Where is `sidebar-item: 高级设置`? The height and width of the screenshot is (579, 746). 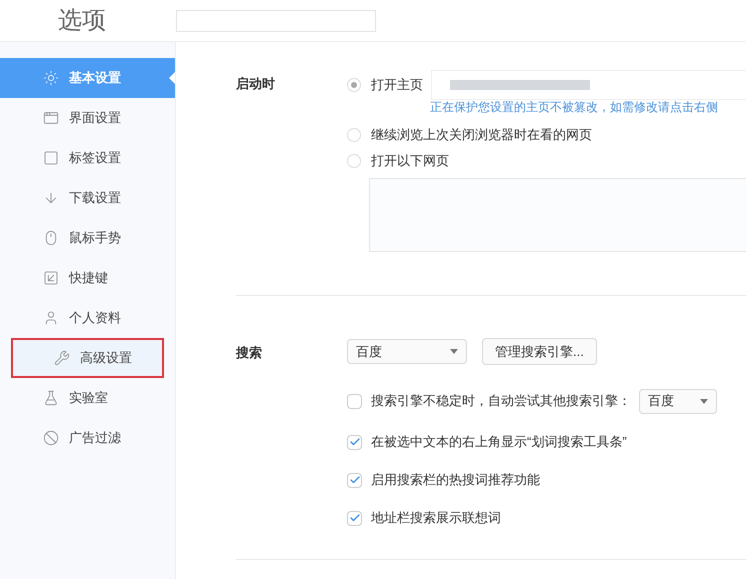 sidebar-item: 高级设置 is located at coordinates (87, 358).